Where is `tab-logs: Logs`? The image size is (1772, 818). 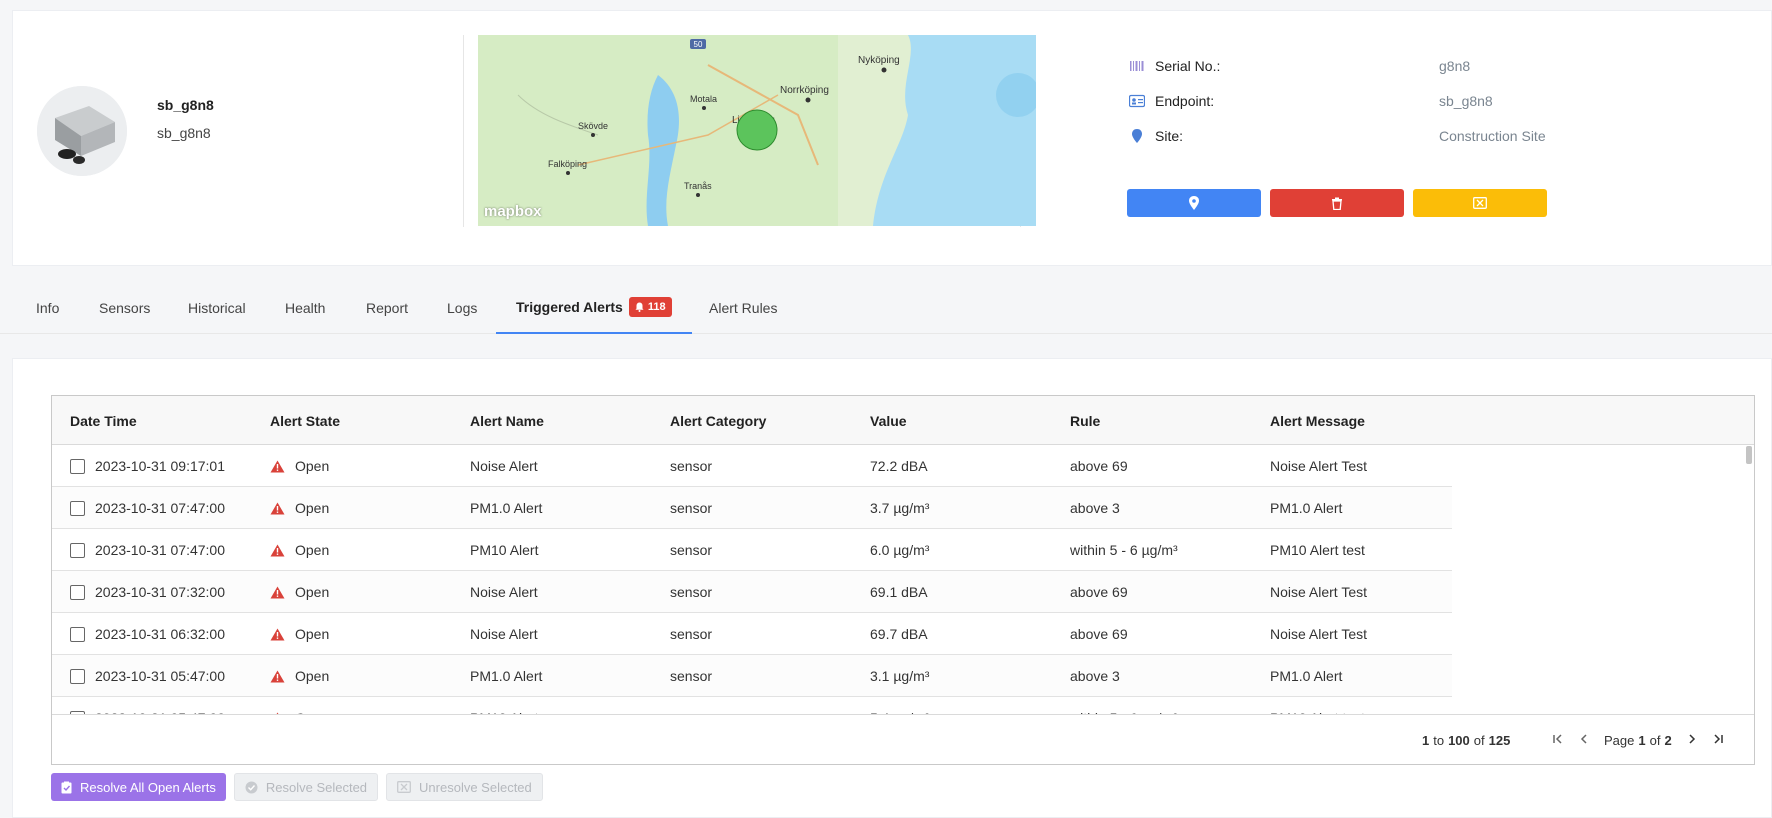
tab-logs: Logs is located at coordinates (462, 308).